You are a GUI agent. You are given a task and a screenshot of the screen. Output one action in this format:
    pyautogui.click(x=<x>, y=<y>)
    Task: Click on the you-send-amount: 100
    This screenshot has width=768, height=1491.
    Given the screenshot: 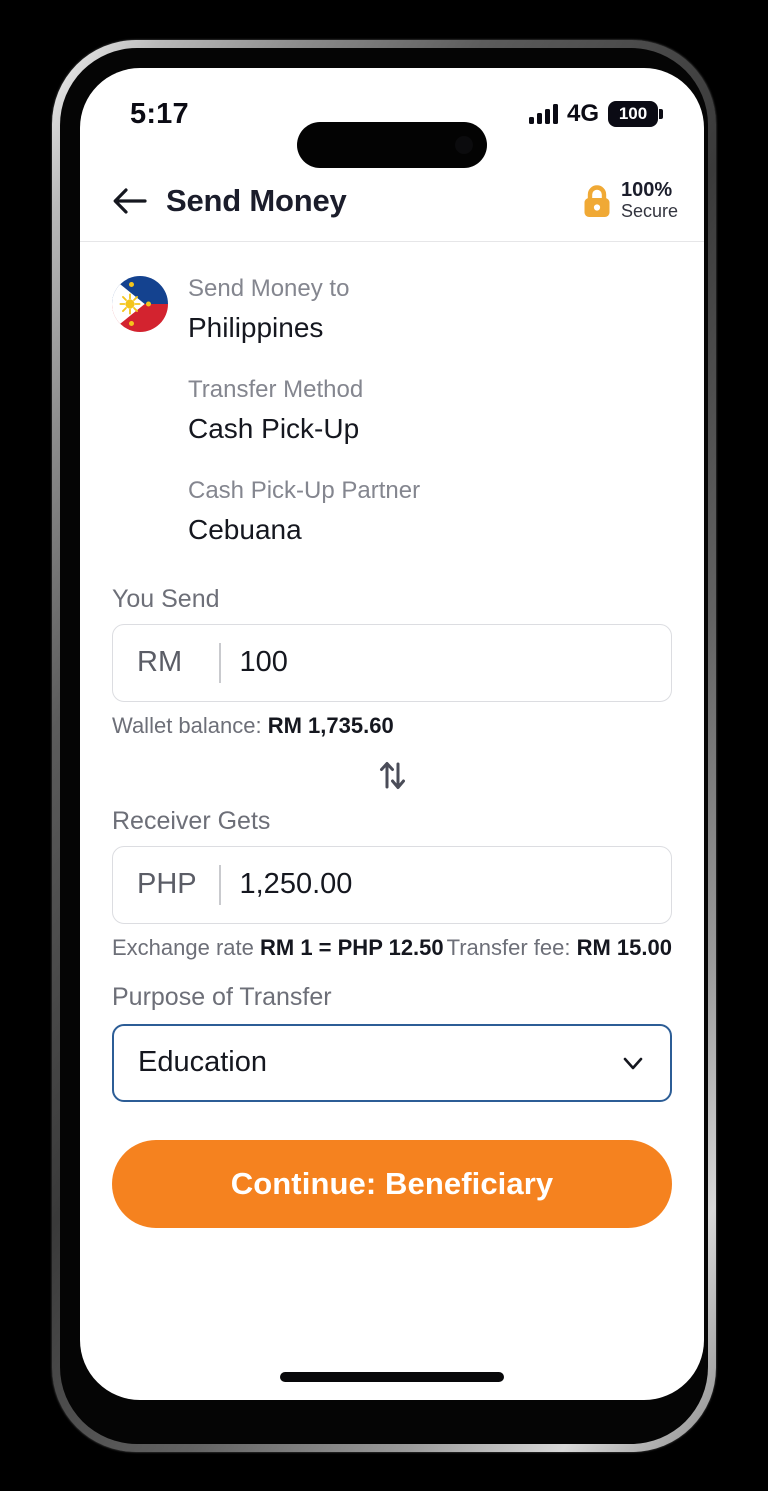 What is the action you would take?
    pyautogui.click(x=264, y=662)
    